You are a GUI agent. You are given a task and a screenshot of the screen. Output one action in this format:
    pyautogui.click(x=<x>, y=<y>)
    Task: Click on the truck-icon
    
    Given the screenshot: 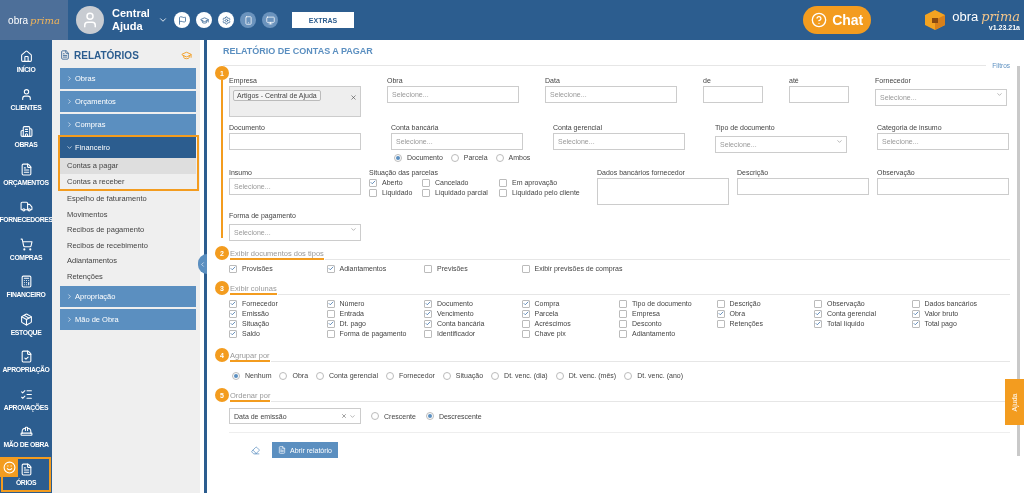 What is the action you would take?
    pyautogui.click(x=26, y=207)
    